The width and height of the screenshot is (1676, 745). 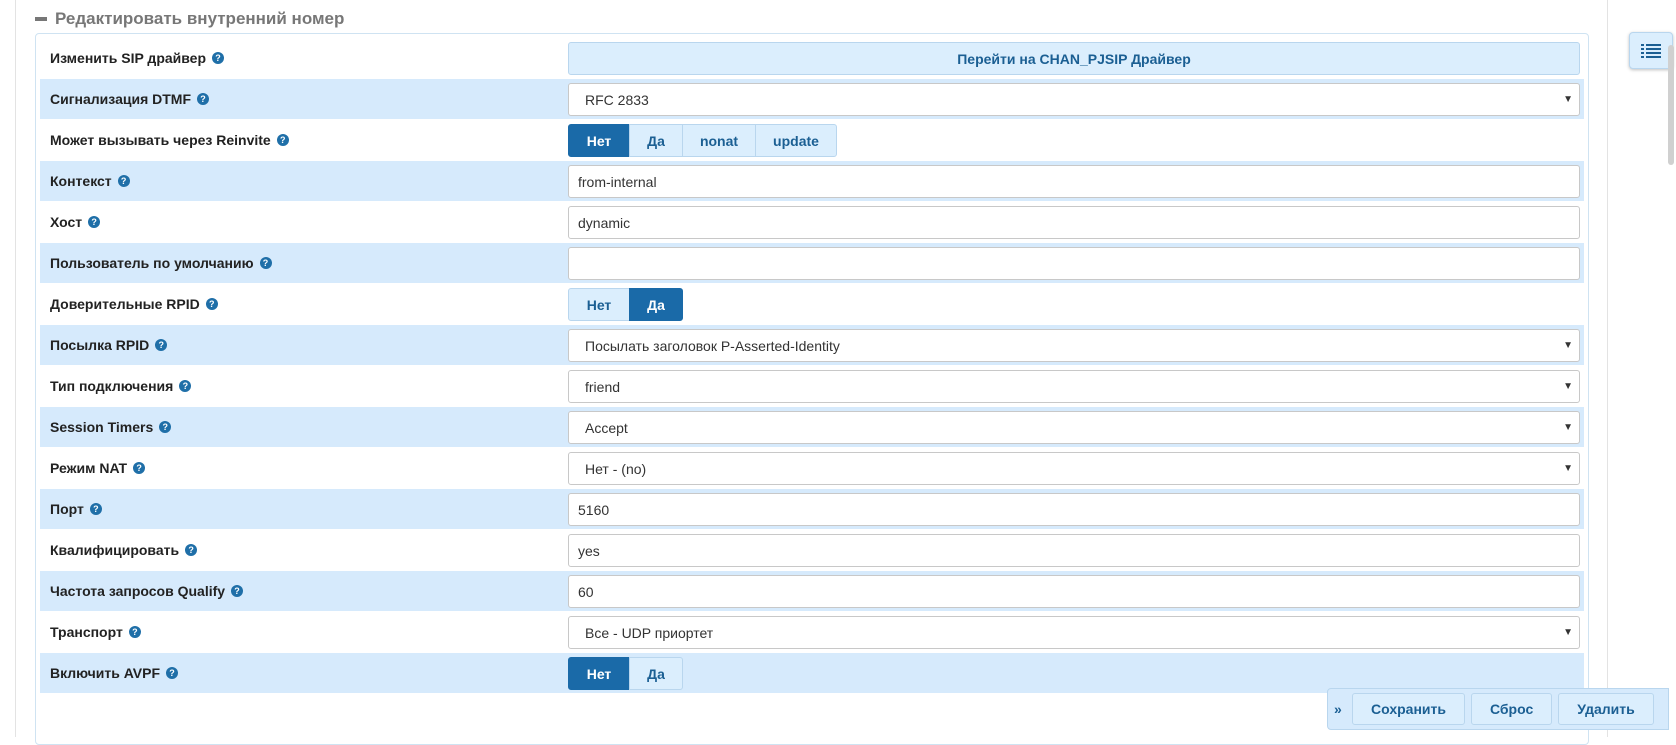 What do you see at coordinates (712, 345) in the screenshot?
I see `select-value: Посылать заголовок P-Asserted-Identity` at bounding box center [712, 345].